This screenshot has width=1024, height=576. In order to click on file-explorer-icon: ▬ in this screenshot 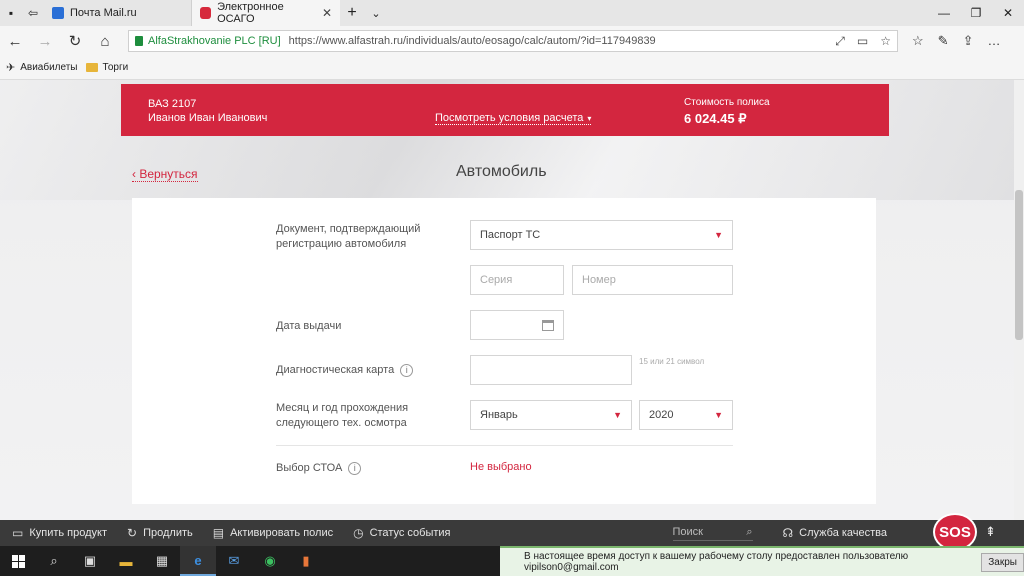, I will do `click(126, 561)`.